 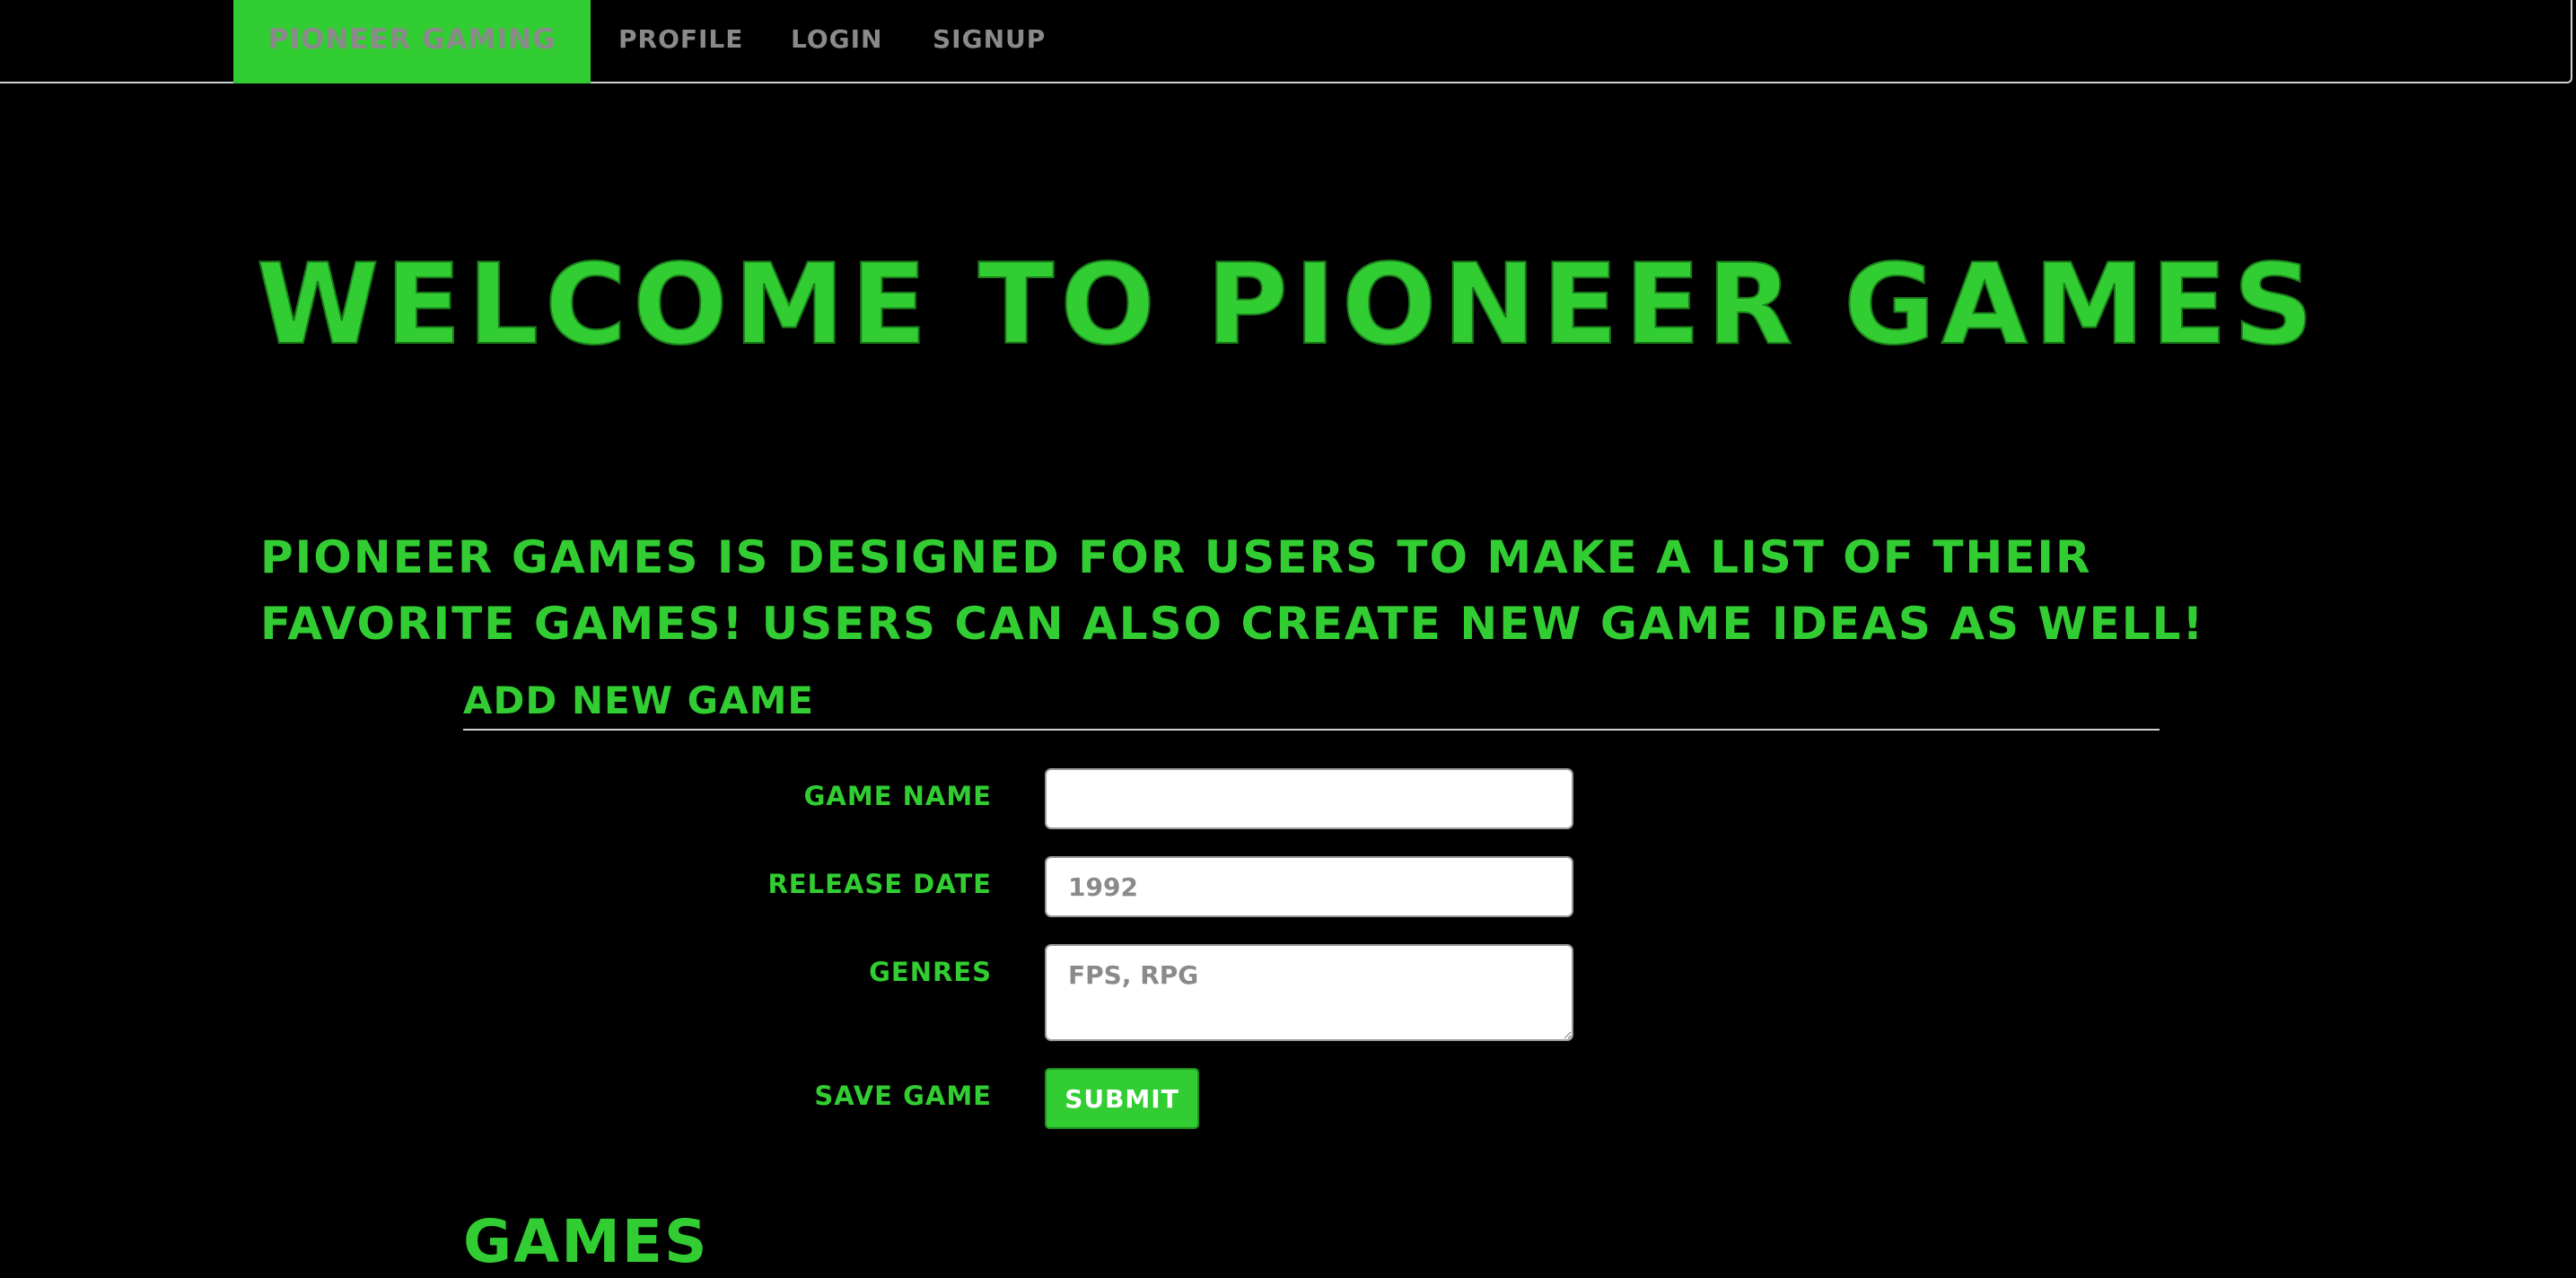 I want to click on genres-label: Genres, so click(x=930, y=972).